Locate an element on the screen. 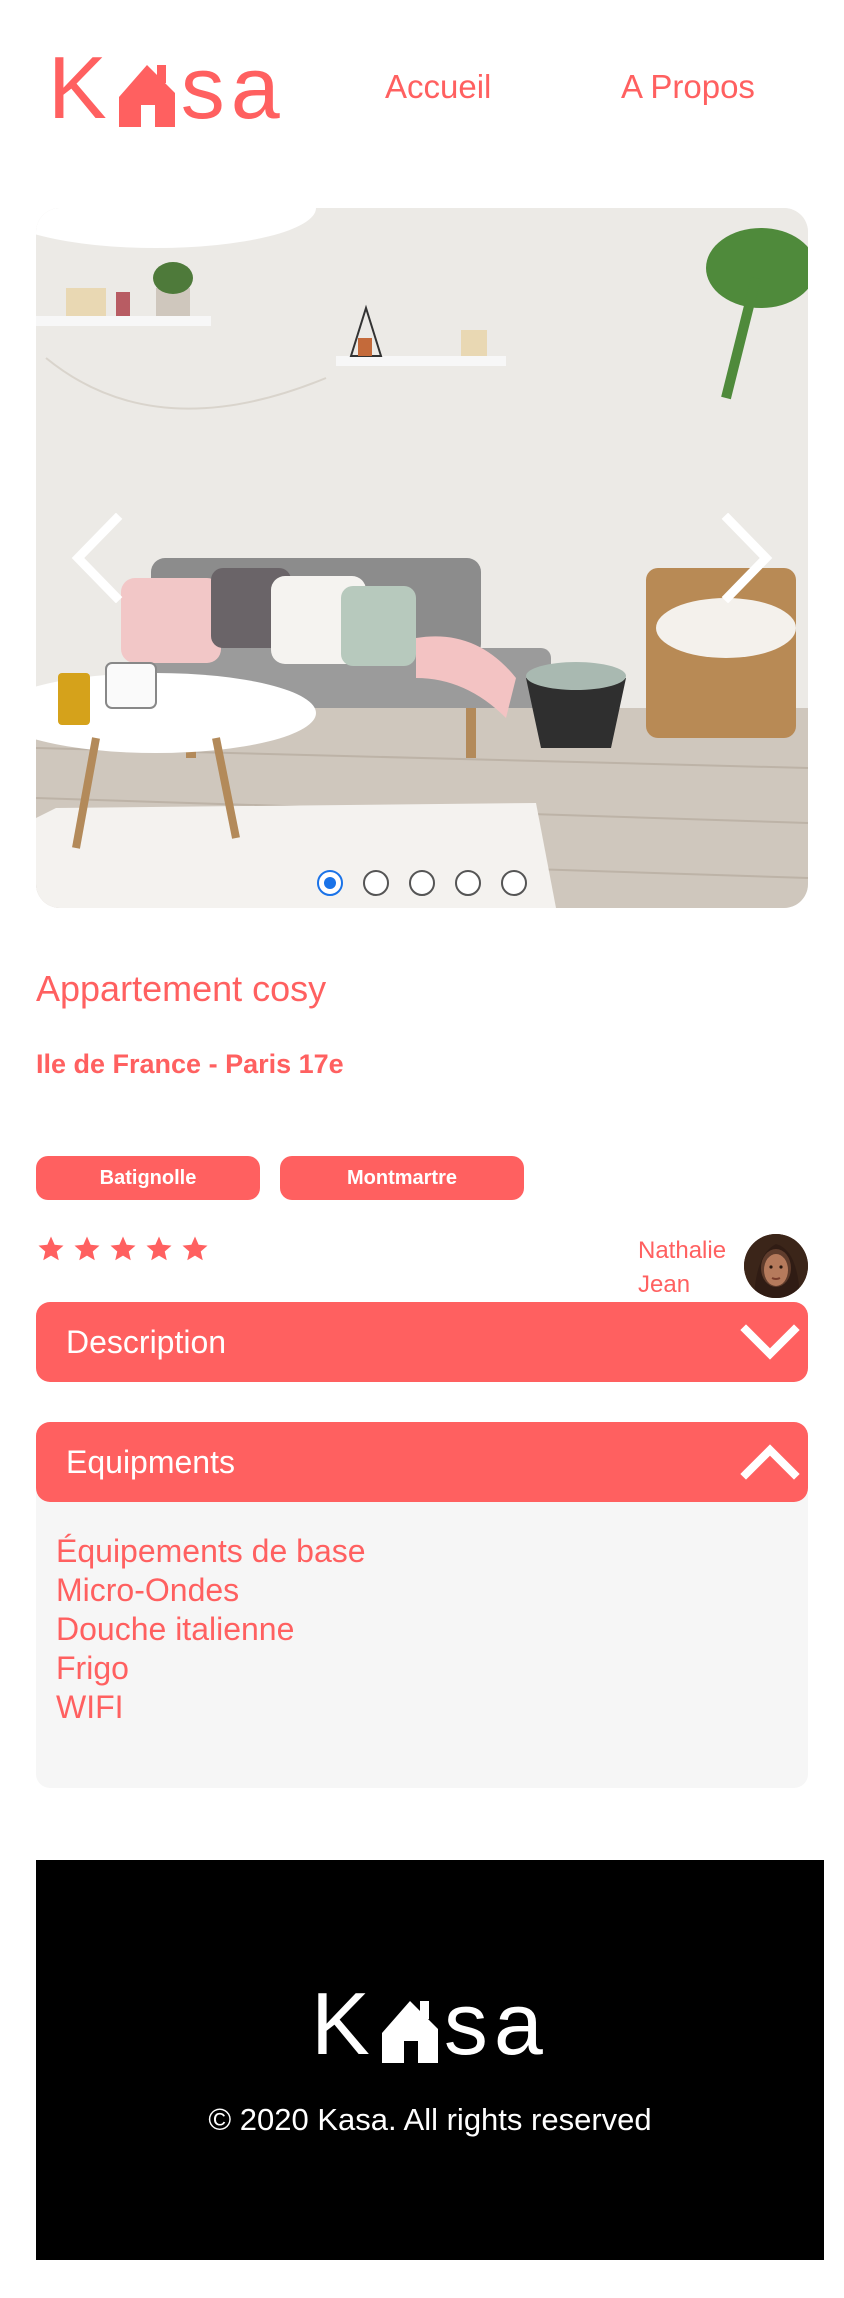 This screenshot has height=2298, width=844. footer-logo: K sa is located at coordinates (430, 2024).